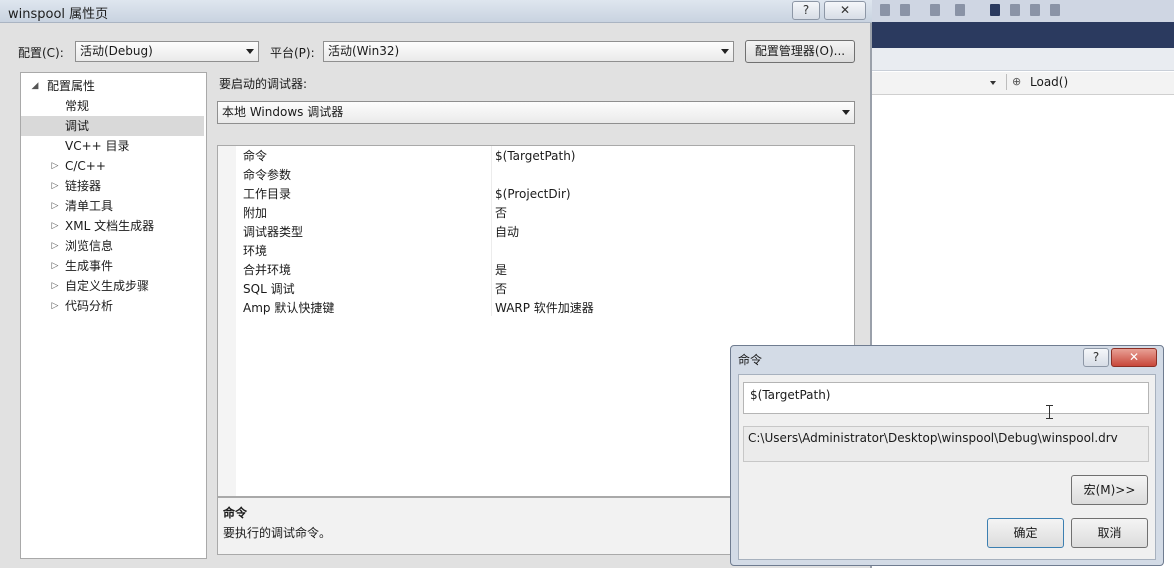  What do you see at coordinates (112, 86) in the screenshot?
I see `tree-item: ◢ 配置属性` at bounding box center [112, 86].